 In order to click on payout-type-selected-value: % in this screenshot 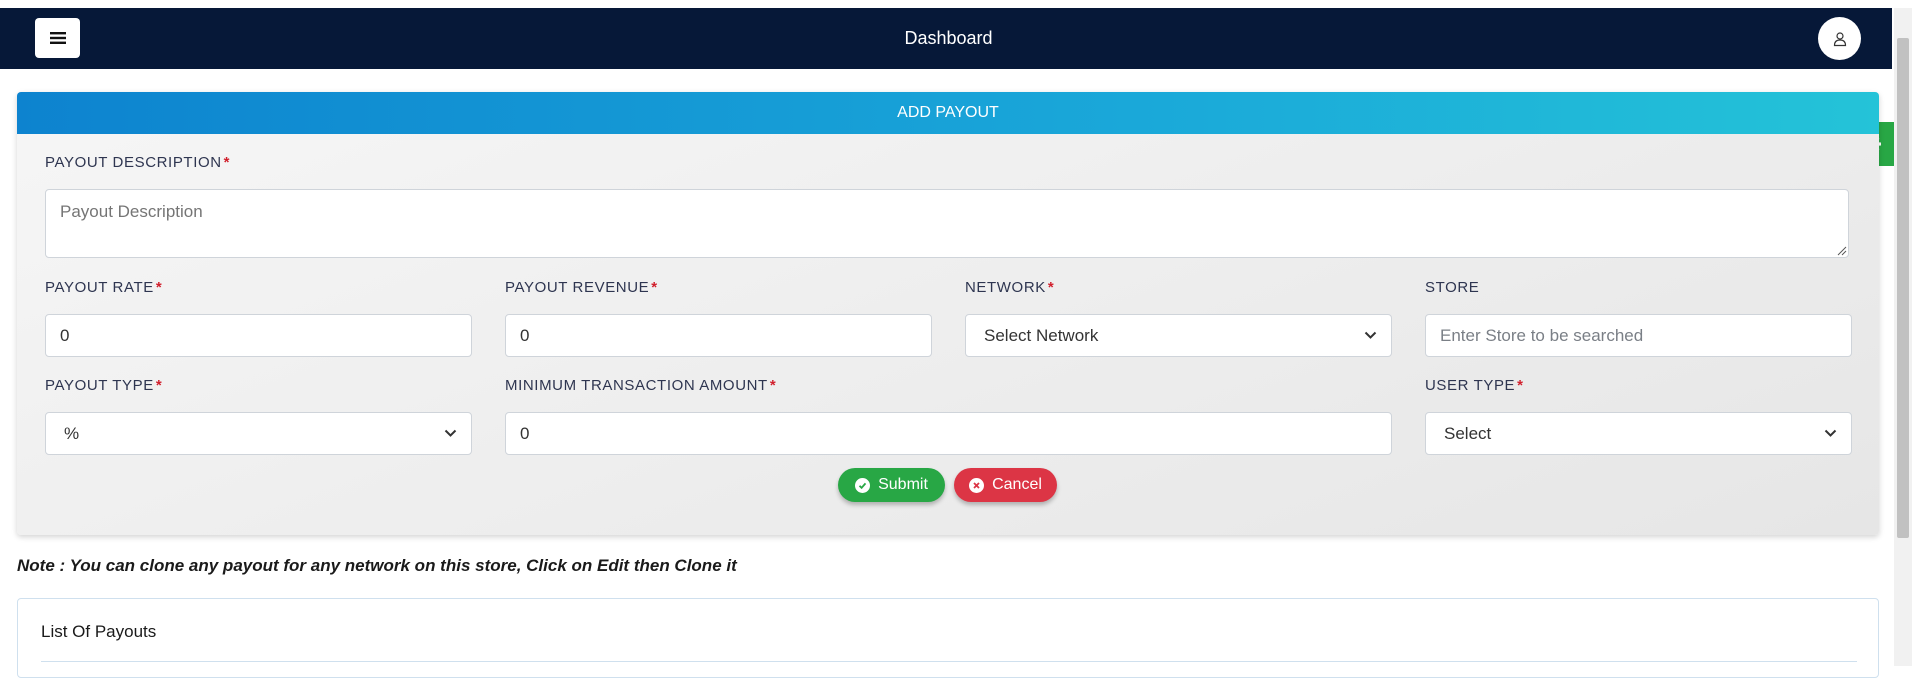, I will do `click(72, 433)`.